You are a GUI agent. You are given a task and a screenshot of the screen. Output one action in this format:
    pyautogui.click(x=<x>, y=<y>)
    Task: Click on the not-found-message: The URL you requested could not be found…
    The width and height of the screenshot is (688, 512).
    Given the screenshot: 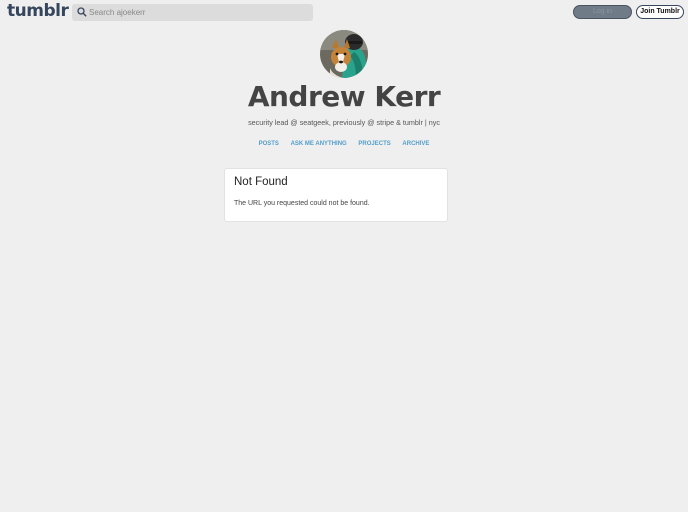 What is the action you would take?
    pyautogui.click(x=302, y=203)
    